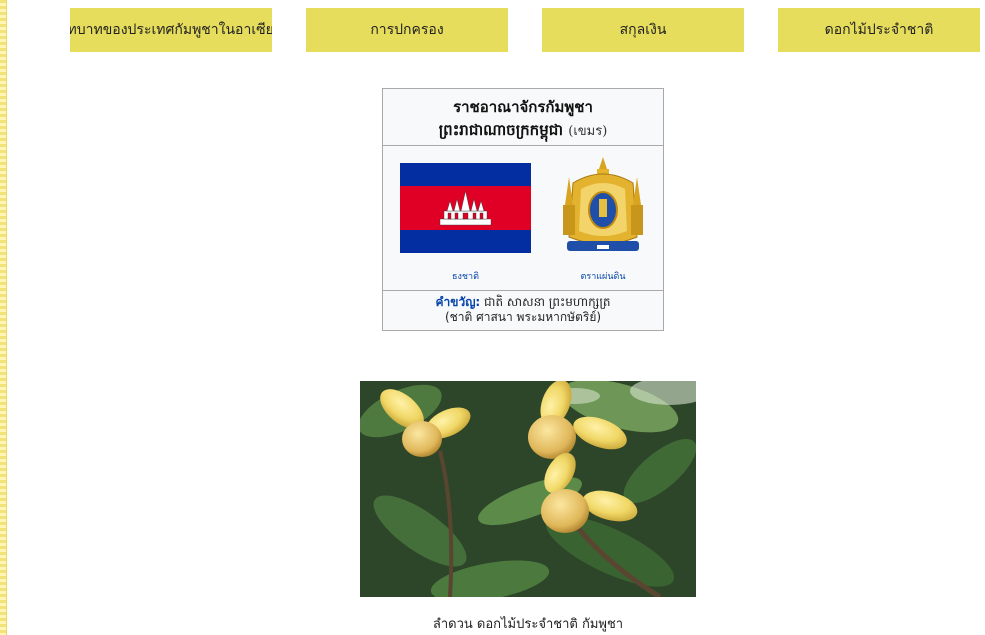 The width and height of the screenshot is (985, 635). What do you see at coordinates (457, 302) in the screenshot?
I see `motto-label-link: คำขวัญ:` at bounding box center [457, 302].